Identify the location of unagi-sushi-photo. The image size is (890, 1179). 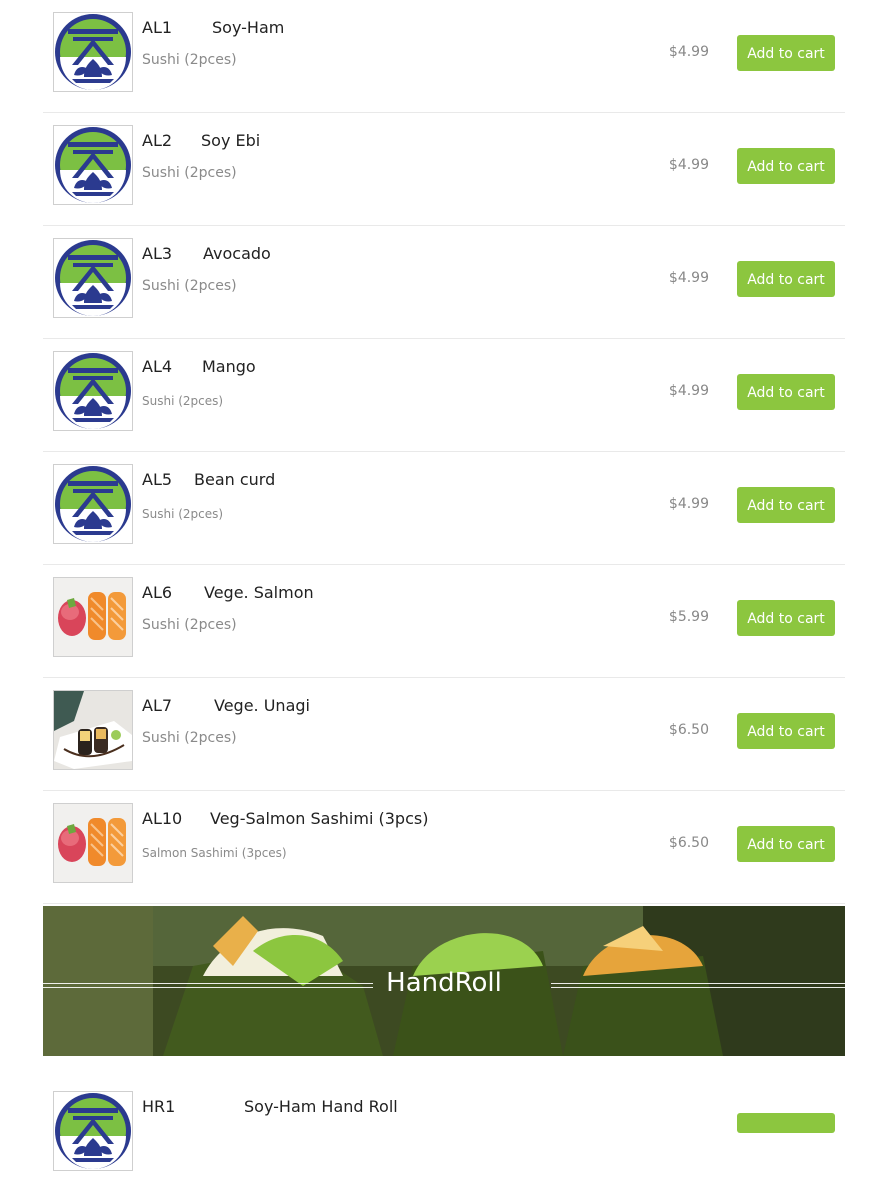
(93, 730).